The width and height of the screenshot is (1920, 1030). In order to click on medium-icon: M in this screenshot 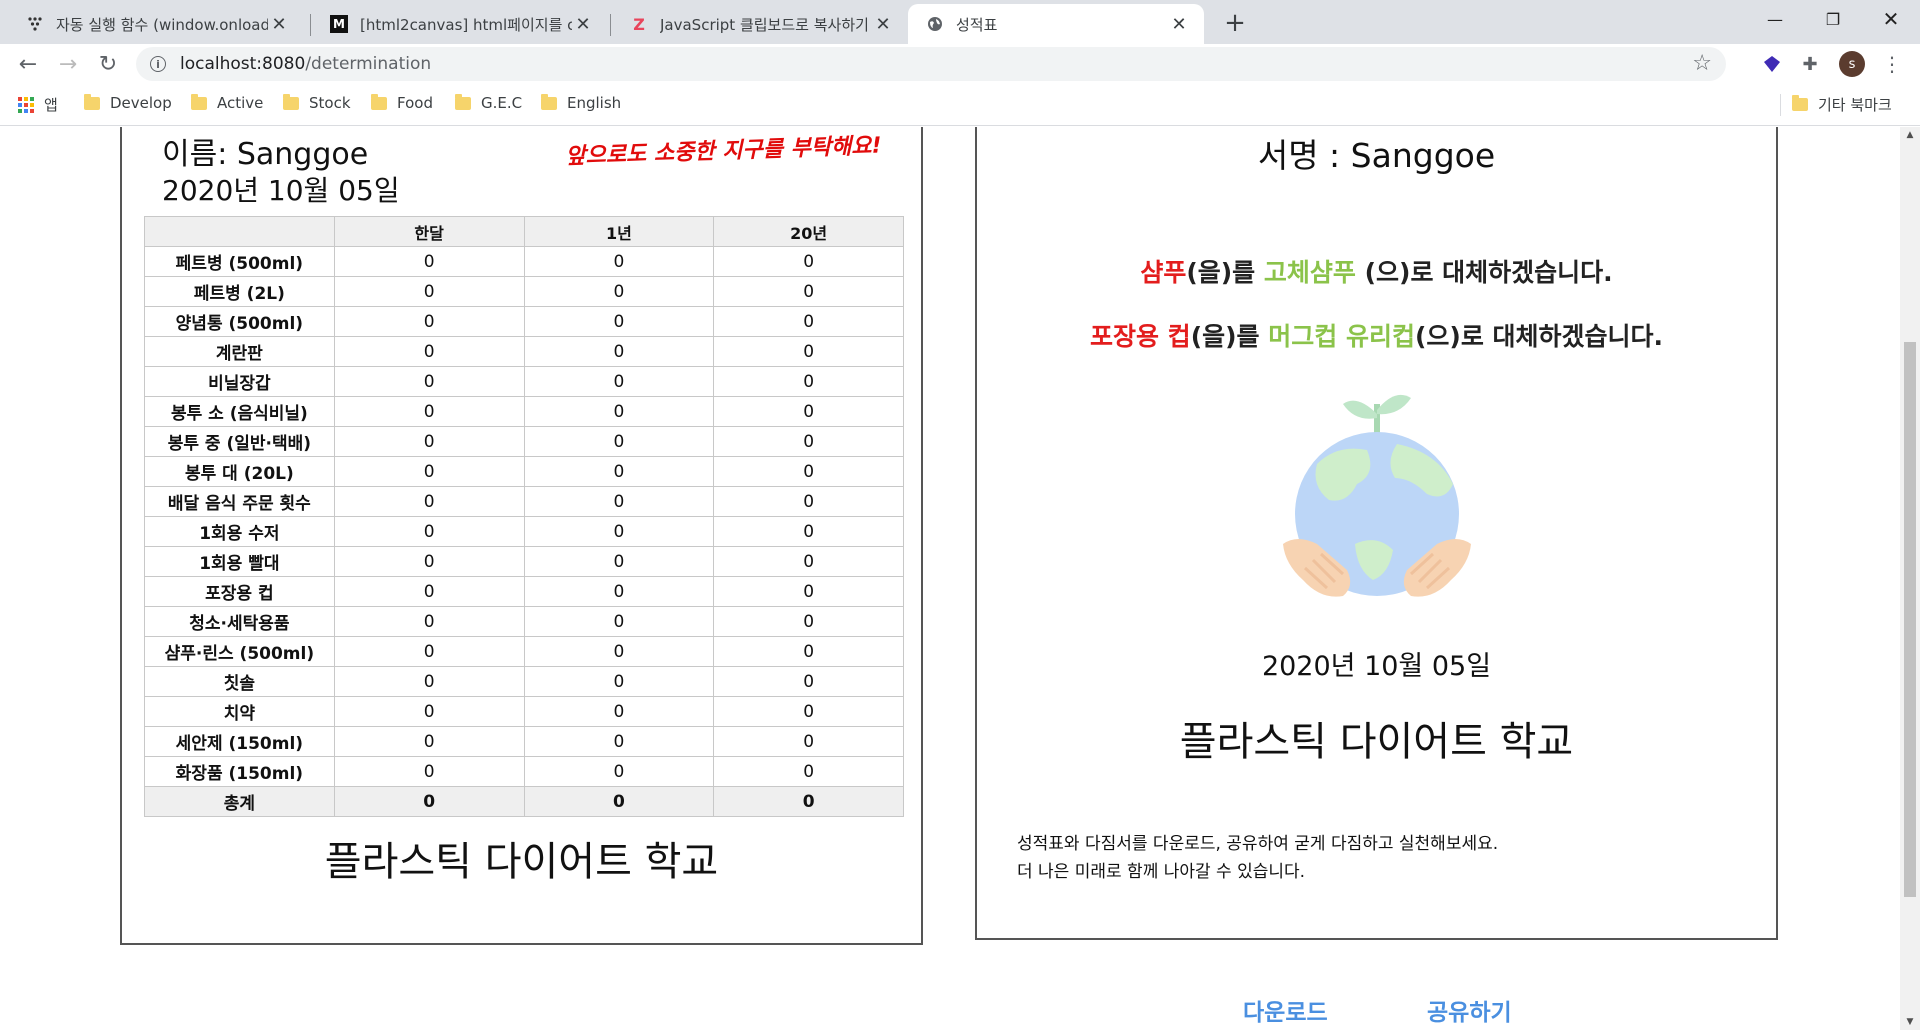, I will do `click(339, 24)`.